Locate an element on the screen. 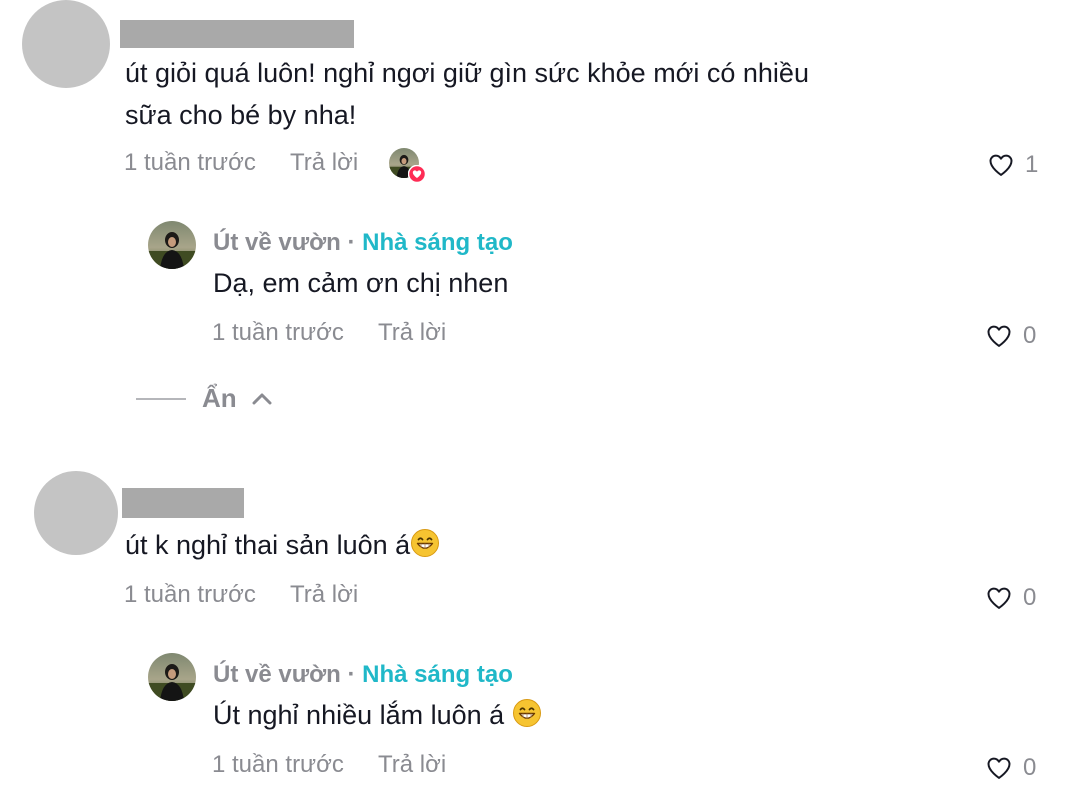 This screenshot has height=798, width=1084. comment-text-content: út k nghỉ thai sản luôn á is located at coordinates (268, 545).